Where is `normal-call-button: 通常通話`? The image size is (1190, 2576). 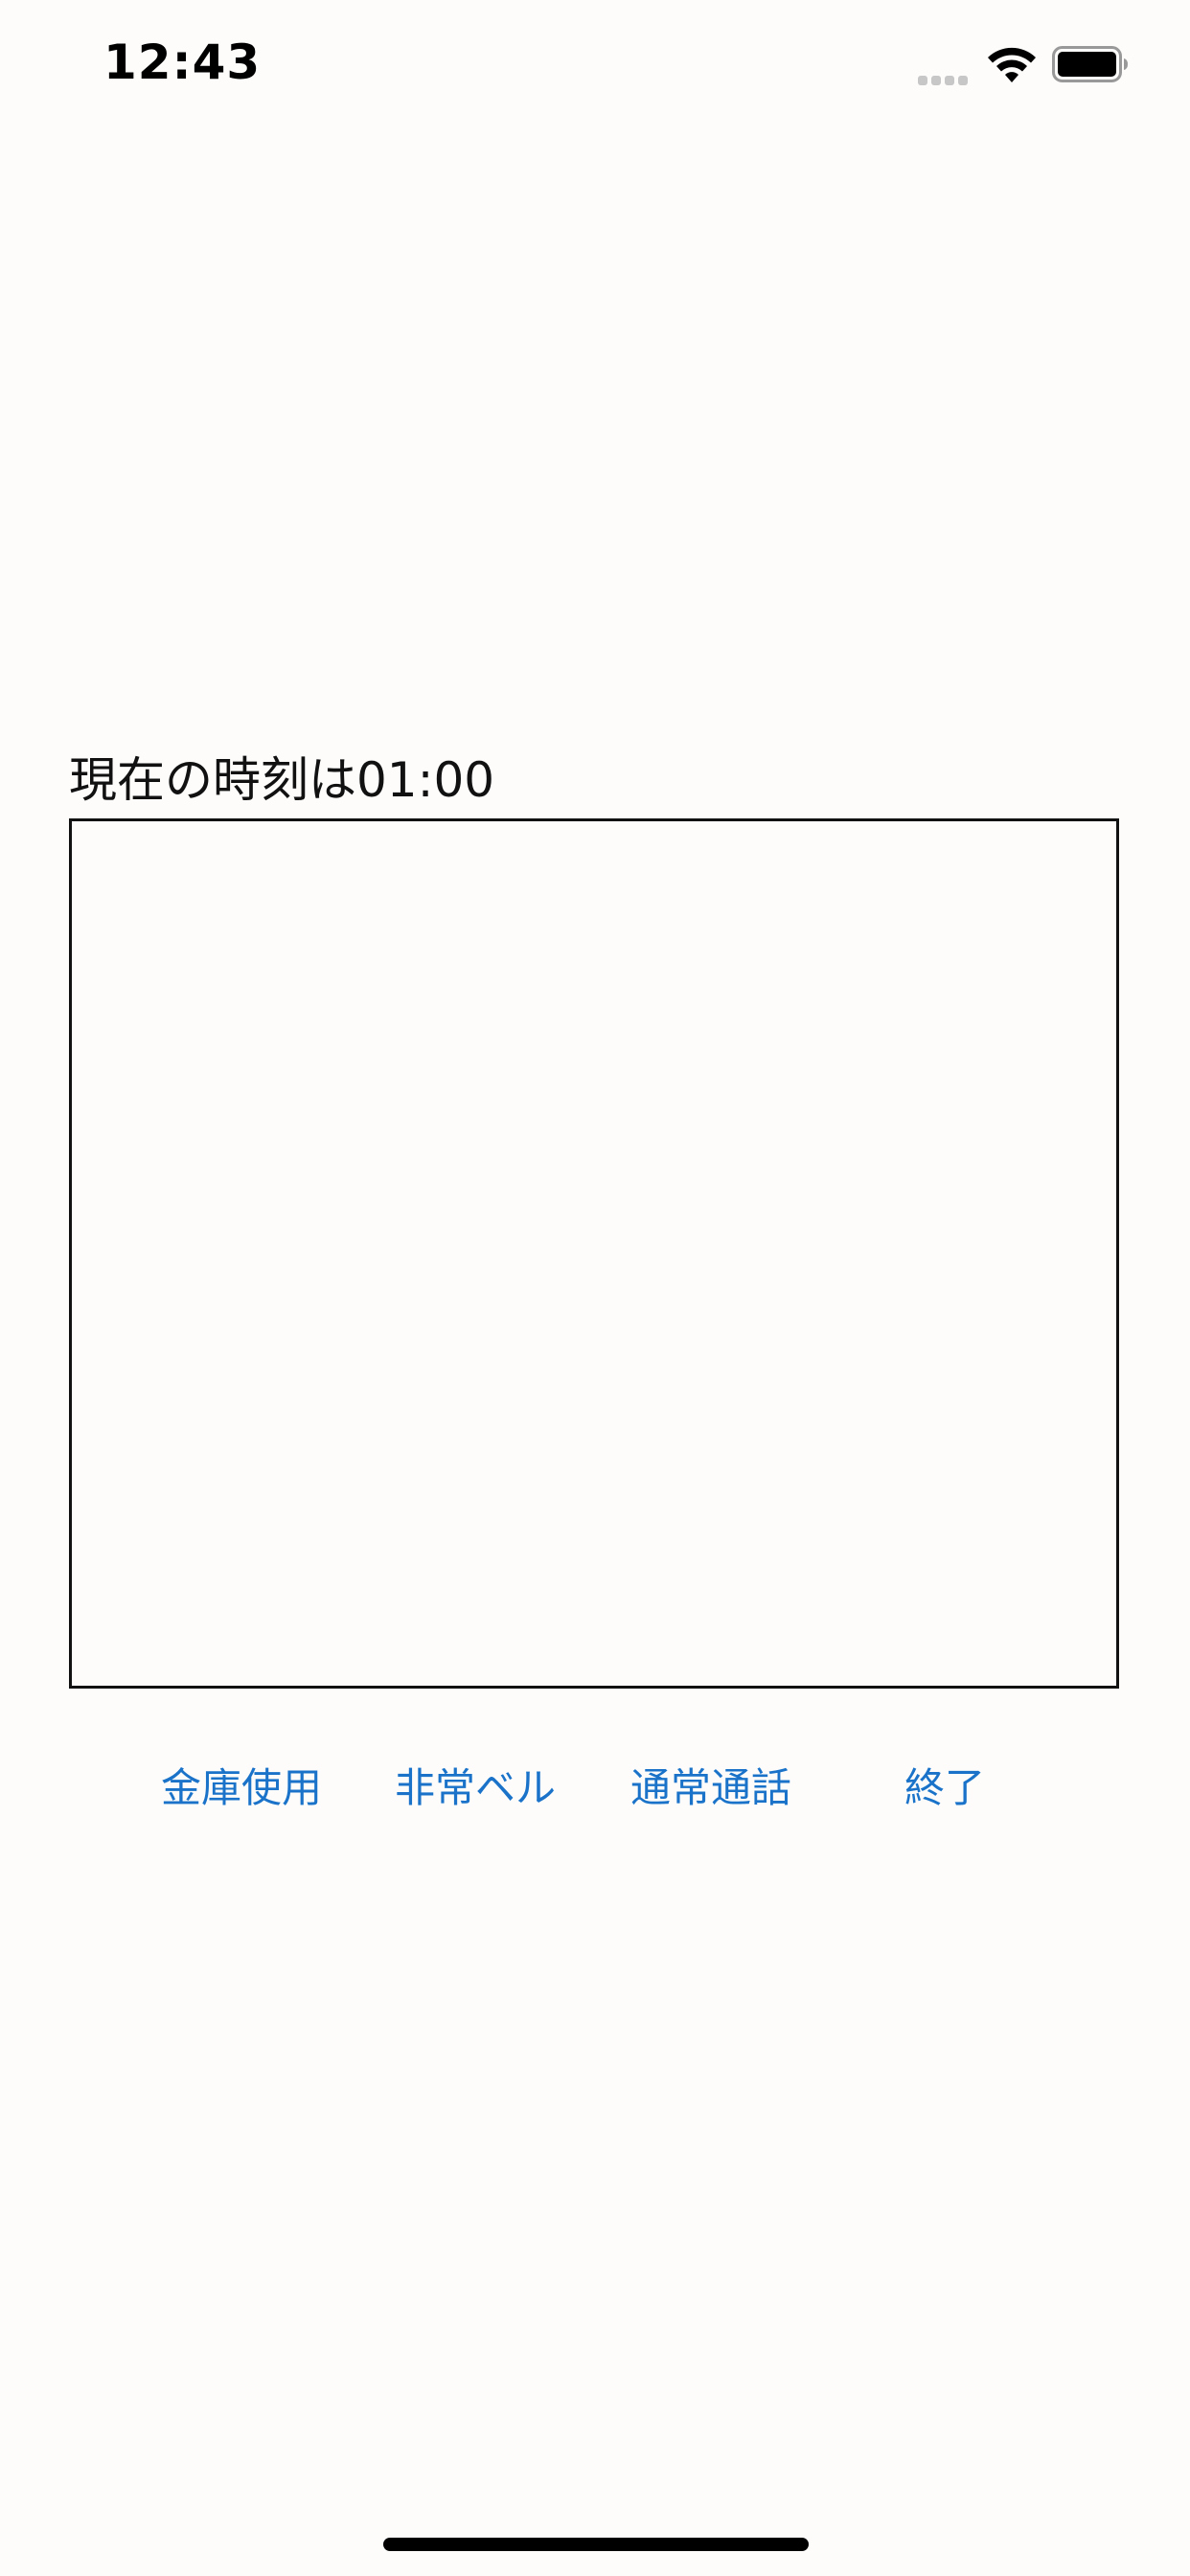 normal-call-button: 通常通話 is located at coordinates (711, 1784).